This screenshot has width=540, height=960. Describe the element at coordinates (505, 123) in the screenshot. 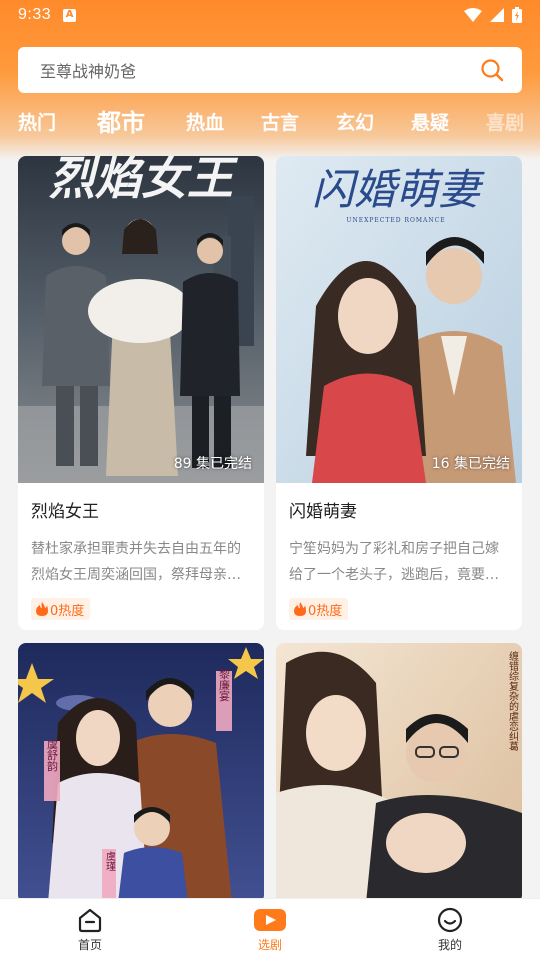

I see `tab-comedy: 喜剧` at that location.